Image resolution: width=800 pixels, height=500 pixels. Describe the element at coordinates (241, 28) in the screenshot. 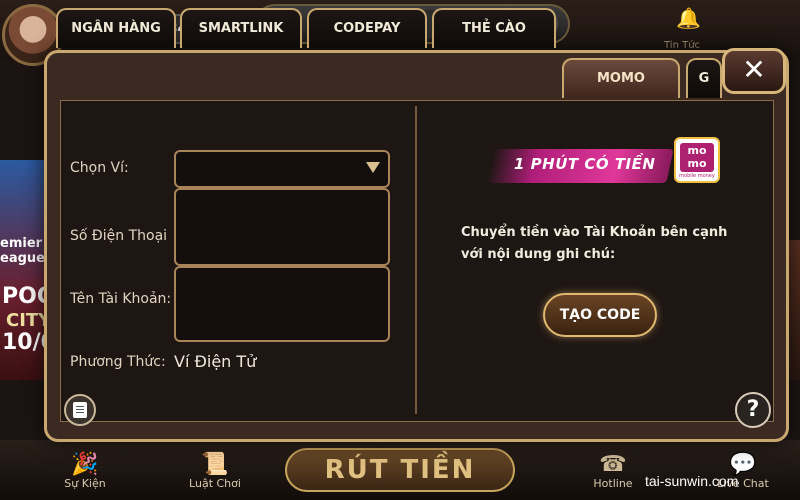

I see `tab-smartlink: SMARTLINK` at that location.